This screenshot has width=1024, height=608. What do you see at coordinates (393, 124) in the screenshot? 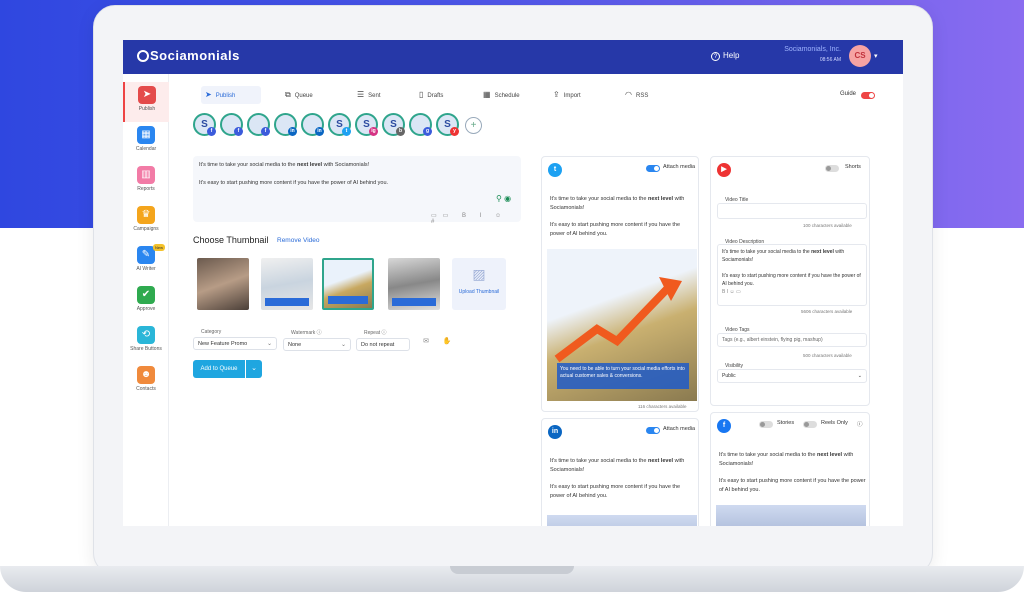
I see `account-avatar: Sb` at bounding box center [393, 124].